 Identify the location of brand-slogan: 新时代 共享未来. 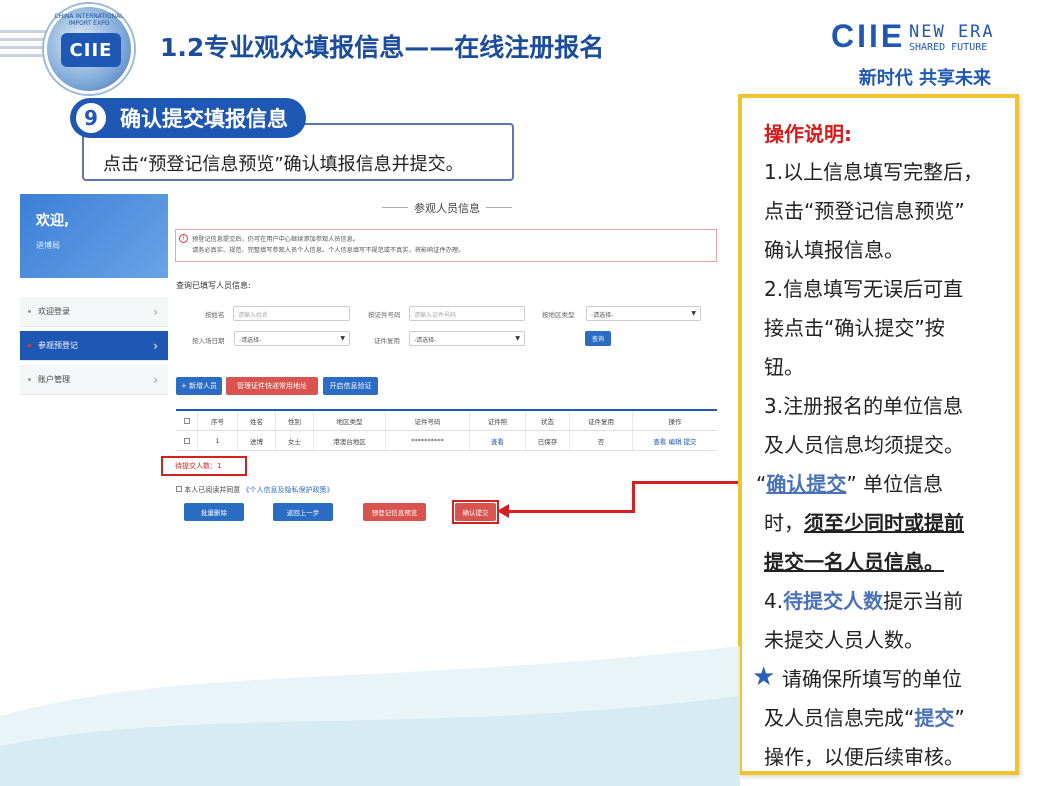
(924, 78).